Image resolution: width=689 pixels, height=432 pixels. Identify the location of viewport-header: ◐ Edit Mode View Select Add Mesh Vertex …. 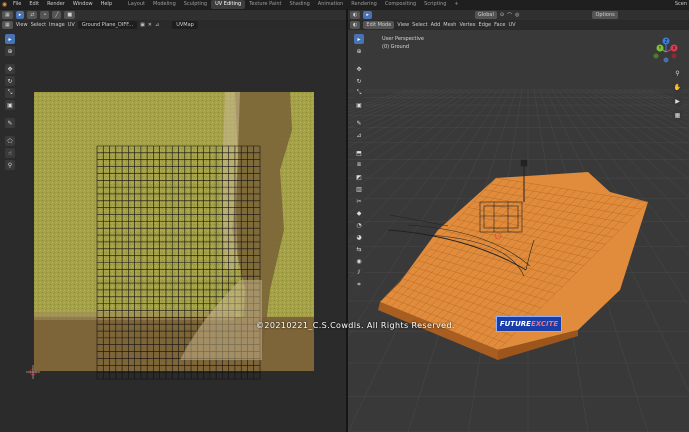
(518, 25).